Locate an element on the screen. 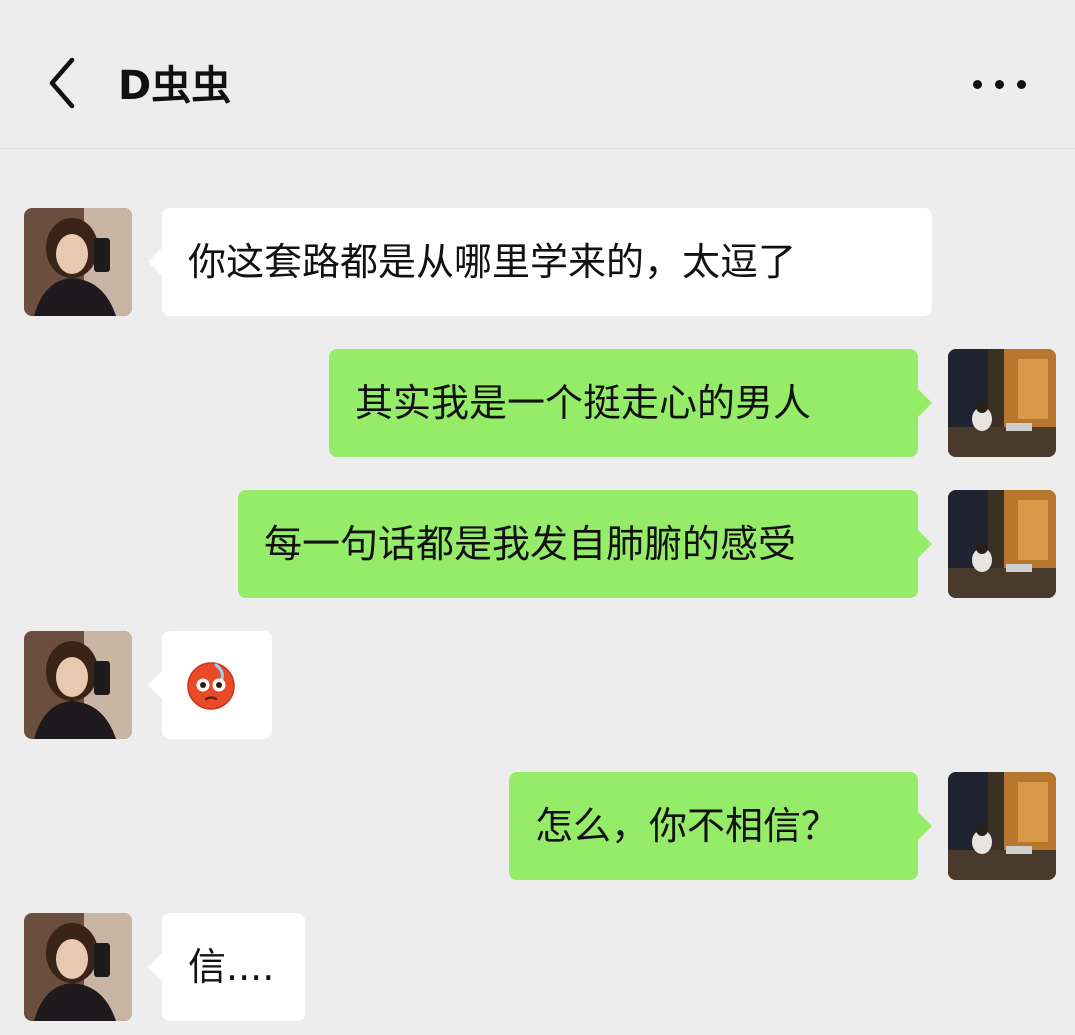 The image size is (1075, 1035). chevron-left-icon is located at coordinates (62, 83).